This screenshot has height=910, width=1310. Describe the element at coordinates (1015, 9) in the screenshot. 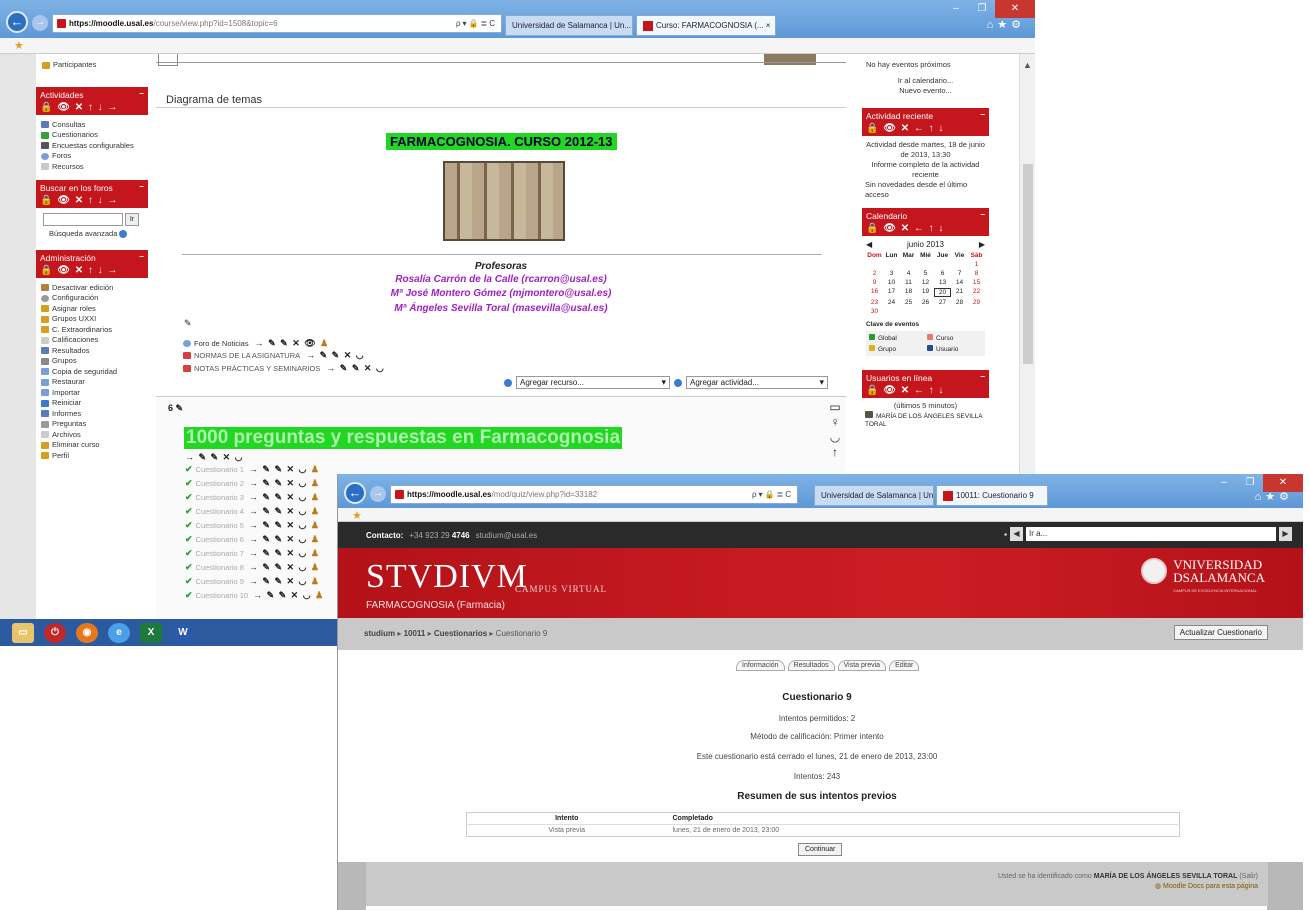

I see `close-icon: ✕` at that location.